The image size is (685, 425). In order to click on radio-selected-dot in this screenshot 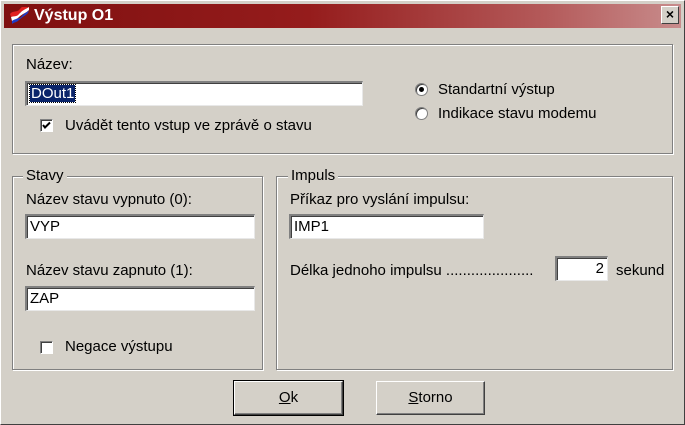, I will do `click(421, 89)`.